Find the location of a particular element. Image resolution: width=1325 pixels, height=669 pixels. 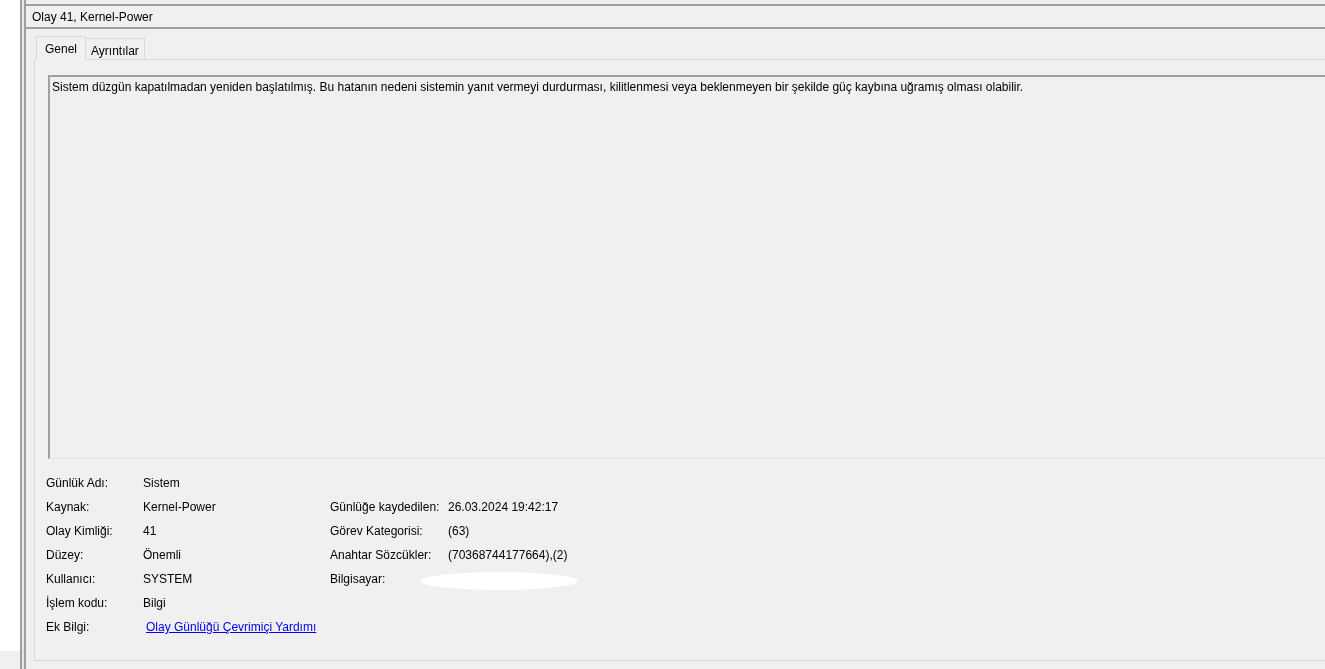

property-value: 26.03.2024 19:42:17 is located at coordinates (503, 507).